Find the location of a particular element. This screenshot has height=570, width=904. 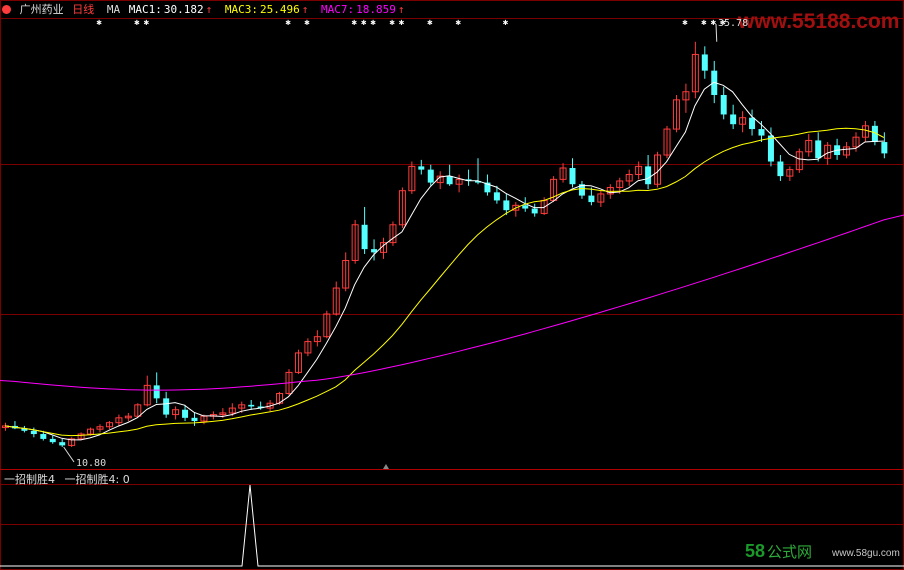

logo-text: 公式网 is located at coordinates (790, 552).